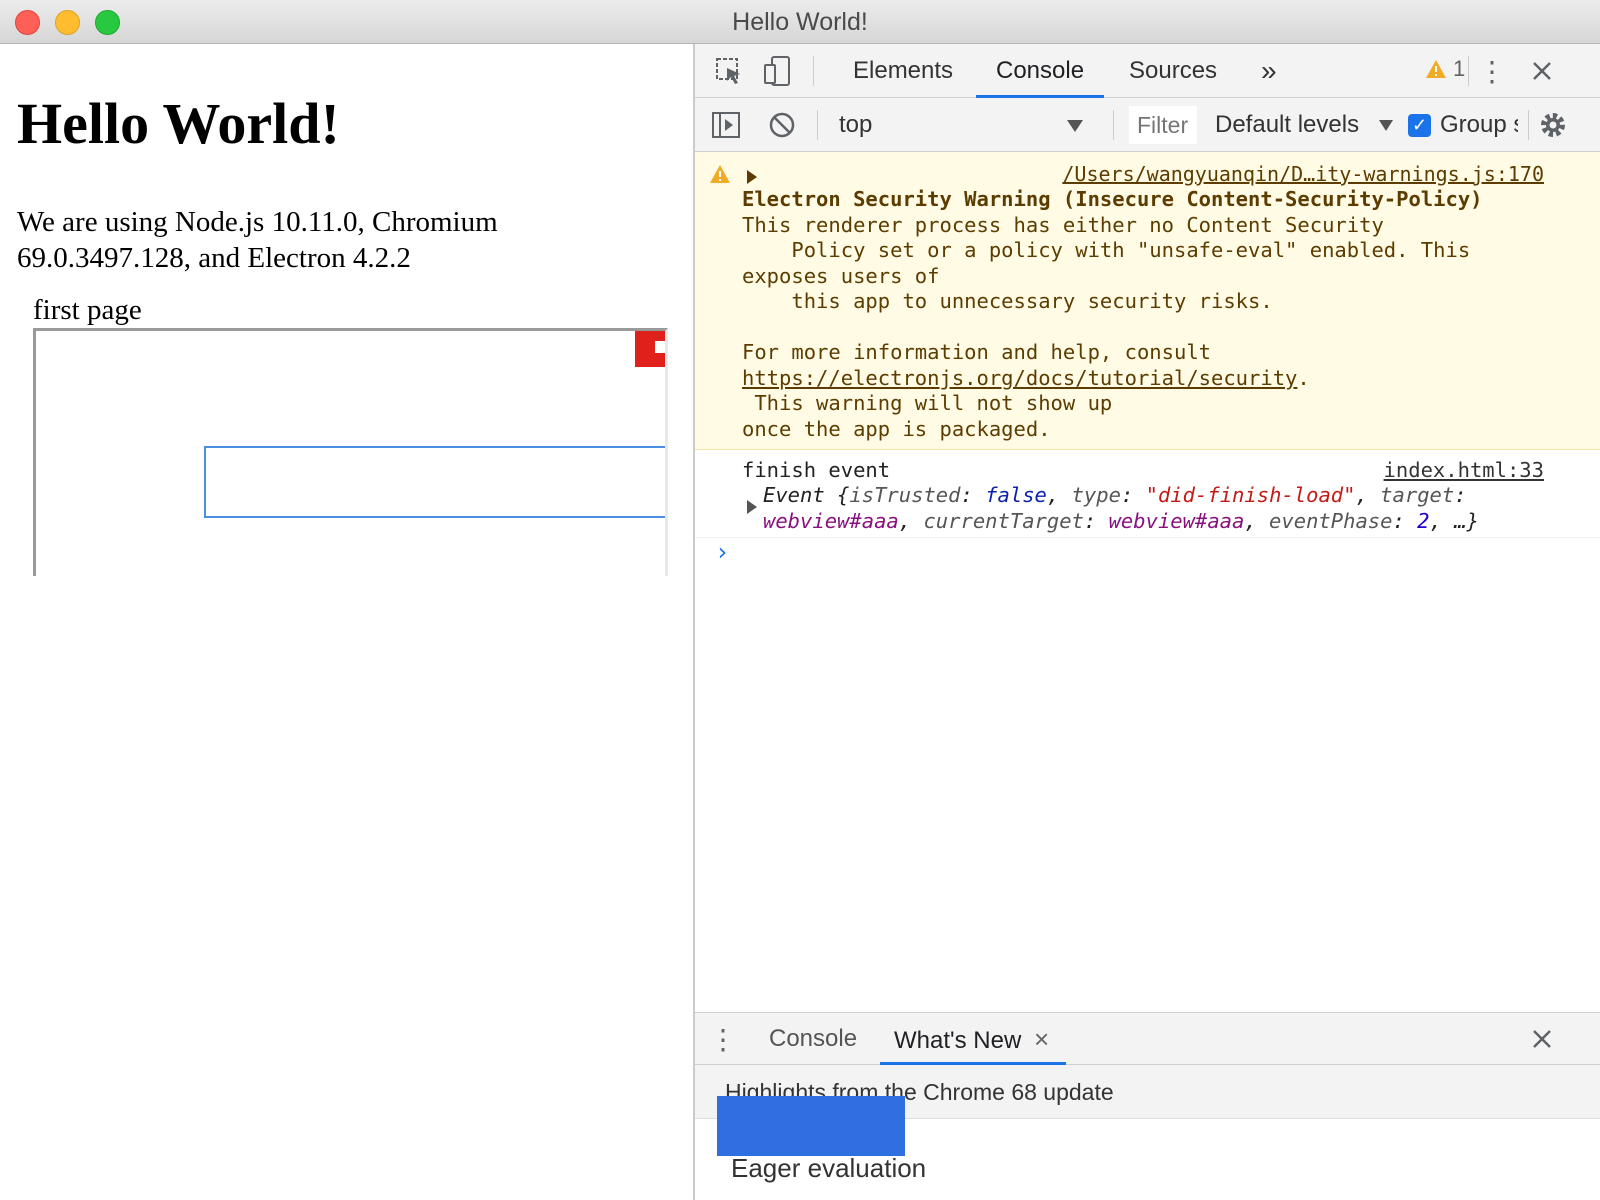  I want to click on tab-elements: Elements, so click(903, 71).